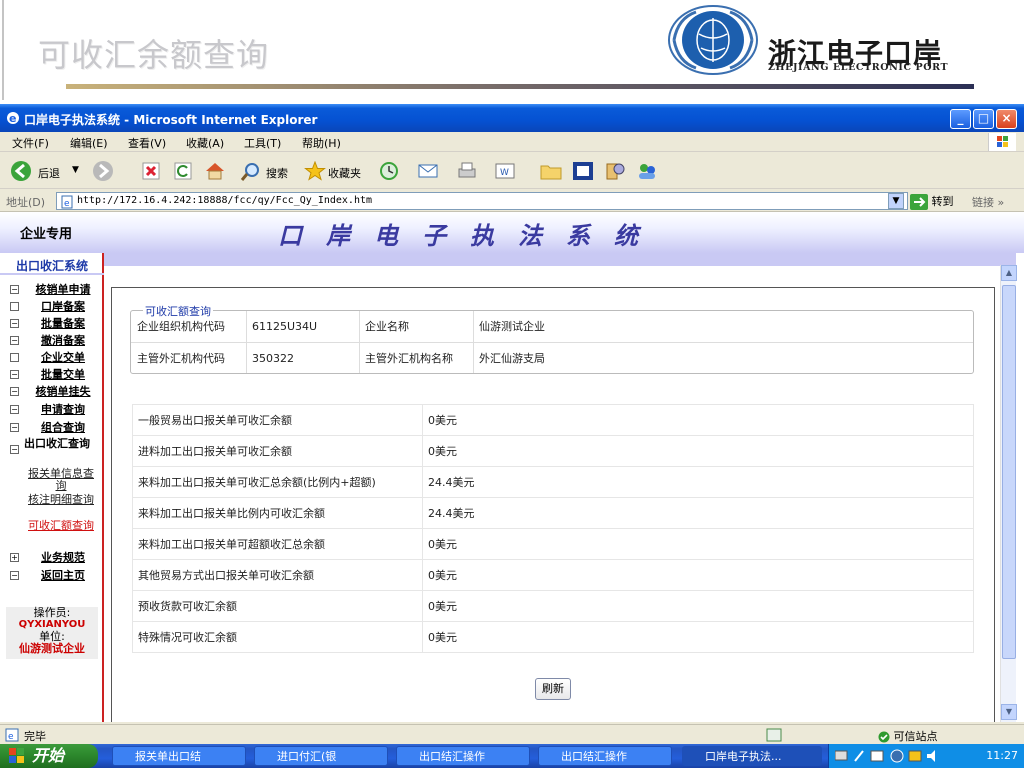  I want to click on start-button: 开始, so click(49, 756).